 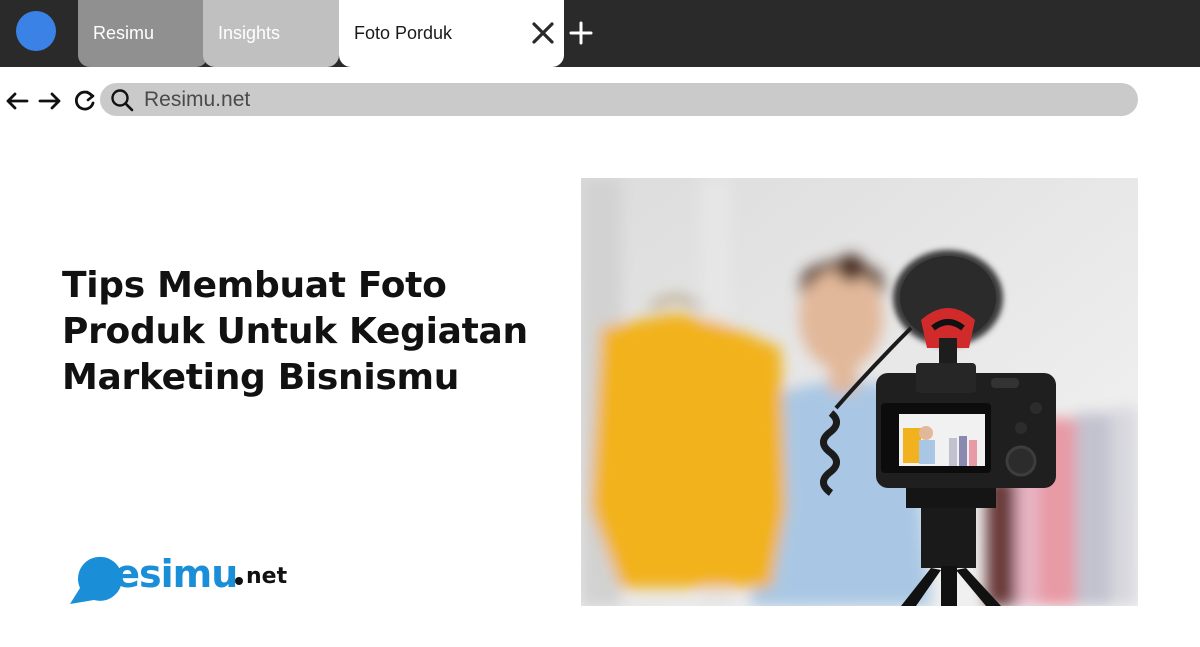 I want to click on tab-label: Resimu, so click(x=124, y=33).